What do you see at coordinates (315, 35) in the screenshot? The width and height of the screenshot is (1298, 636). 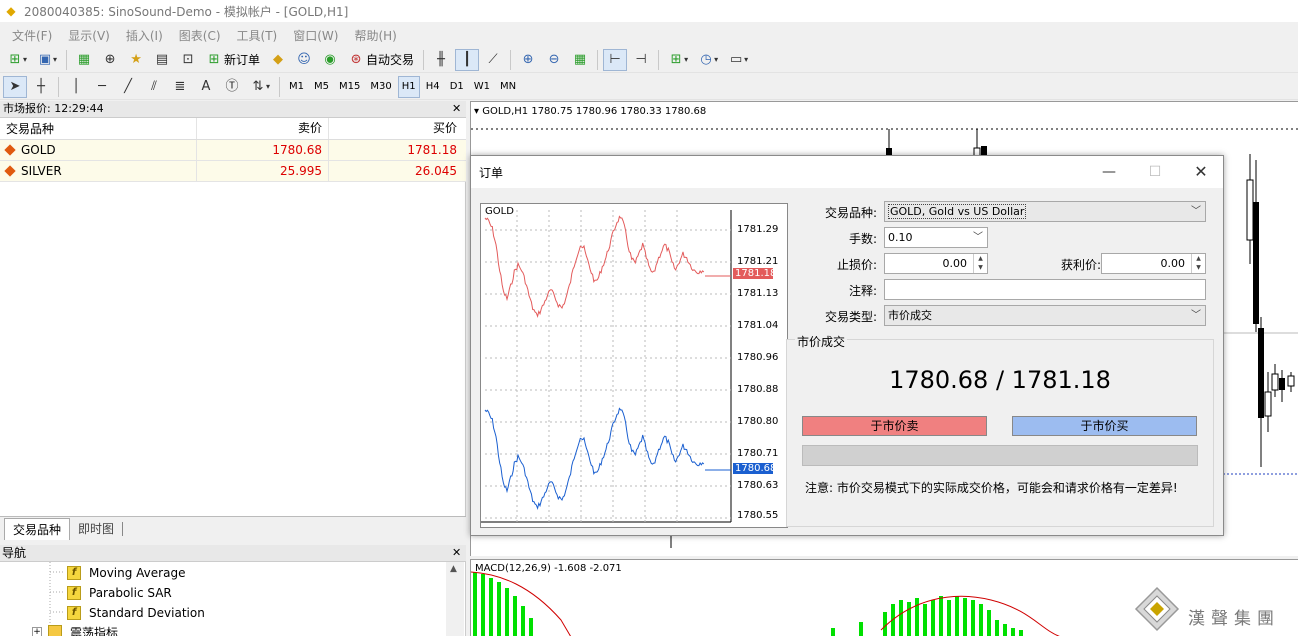 I see `menu-window: 窗口(W)` at bounding box center [315, 35].